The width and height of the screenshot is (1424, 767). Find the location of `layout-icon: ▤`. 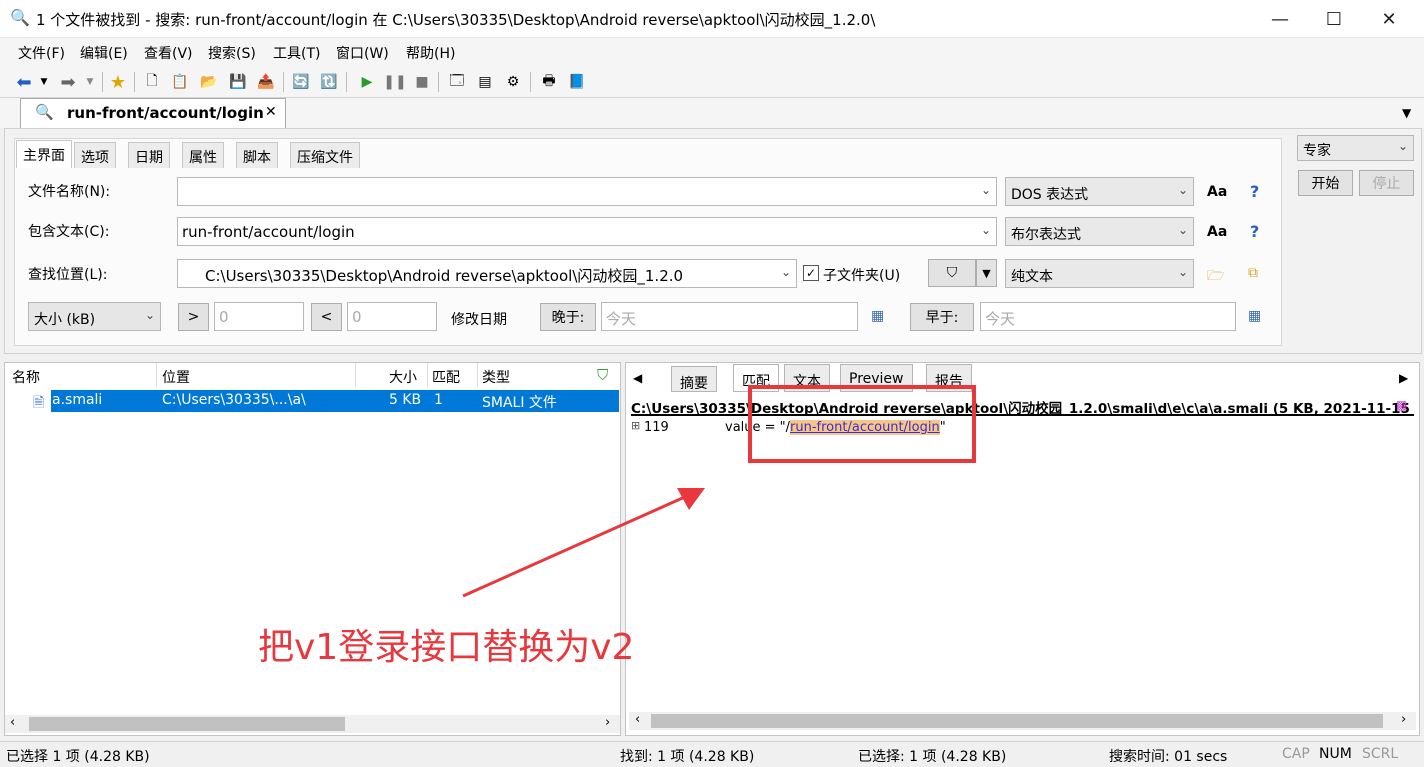

layout-icon: ▤ is located at coordinates (485, 82).